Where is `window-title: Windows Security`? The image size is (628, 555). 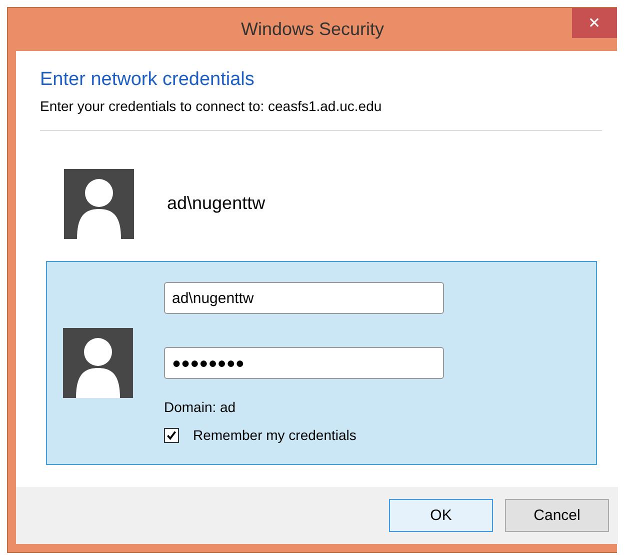 window-title: Windows Security is located at coordinates (312, 29).